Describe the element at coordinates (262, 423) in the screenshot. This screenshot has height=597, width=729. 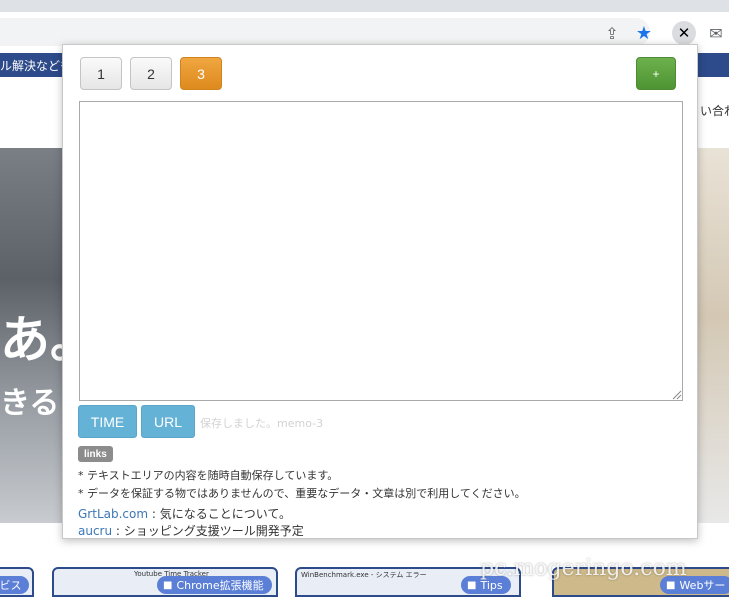
I see `save-status-text: 保存しました。memo-3` at that location.